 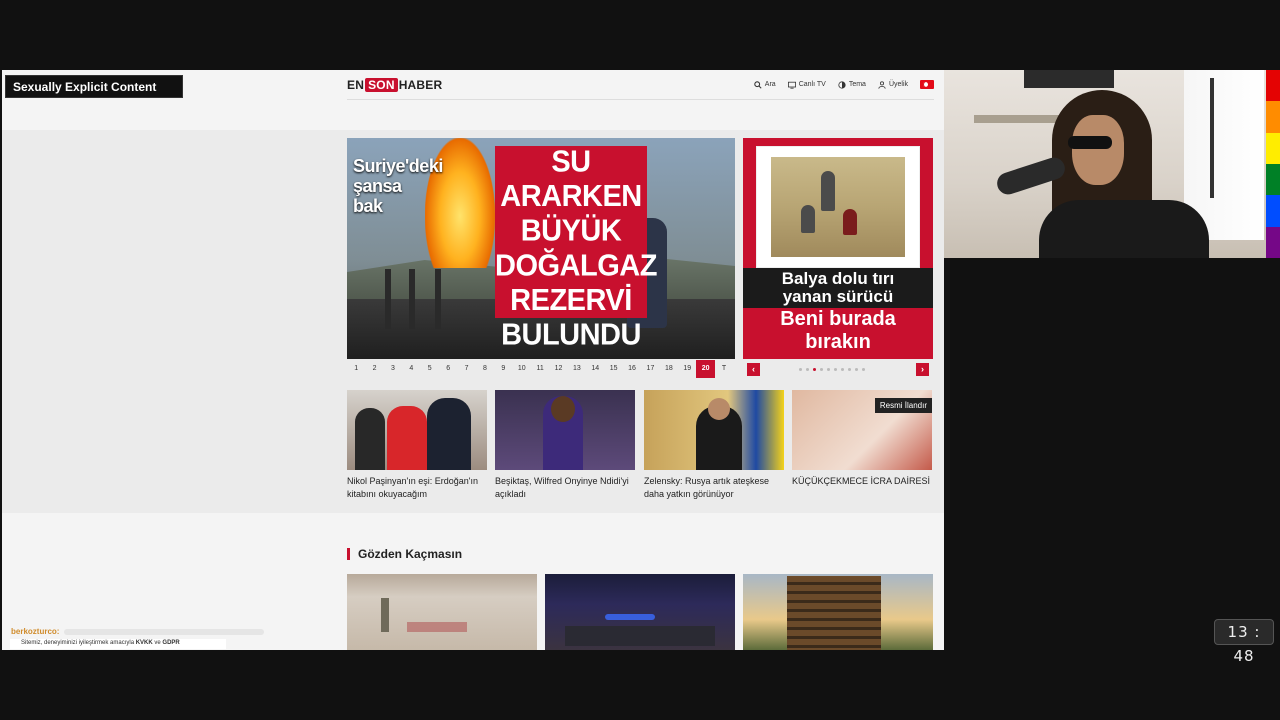 I want to click on tv-icon, so click(x=791, y=85).